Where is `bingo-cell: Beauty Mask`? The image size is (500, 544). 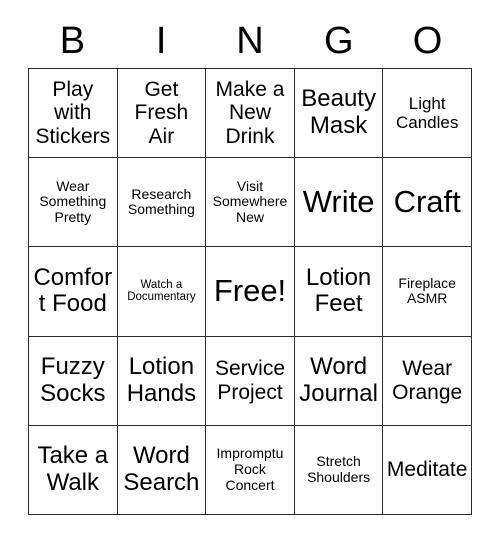 bingo-cell: Beauty Mask is located at coordinates (339, 114).